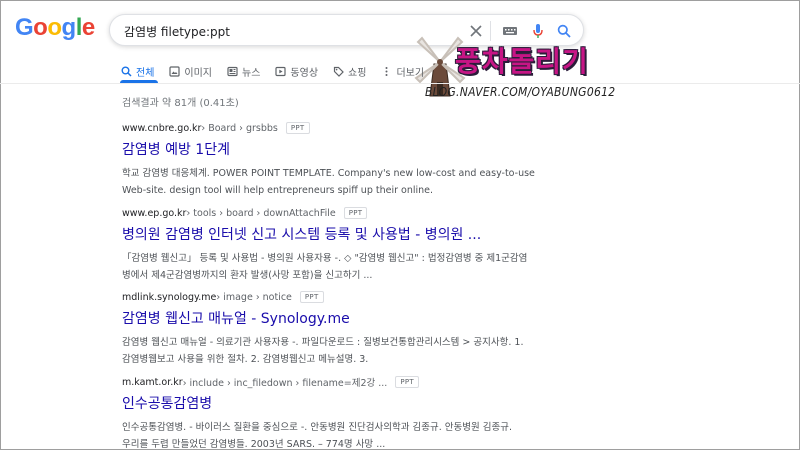  Describe the element at coordinates (510, 31) in the screenshot. I see `keyboard-icon` at that location.